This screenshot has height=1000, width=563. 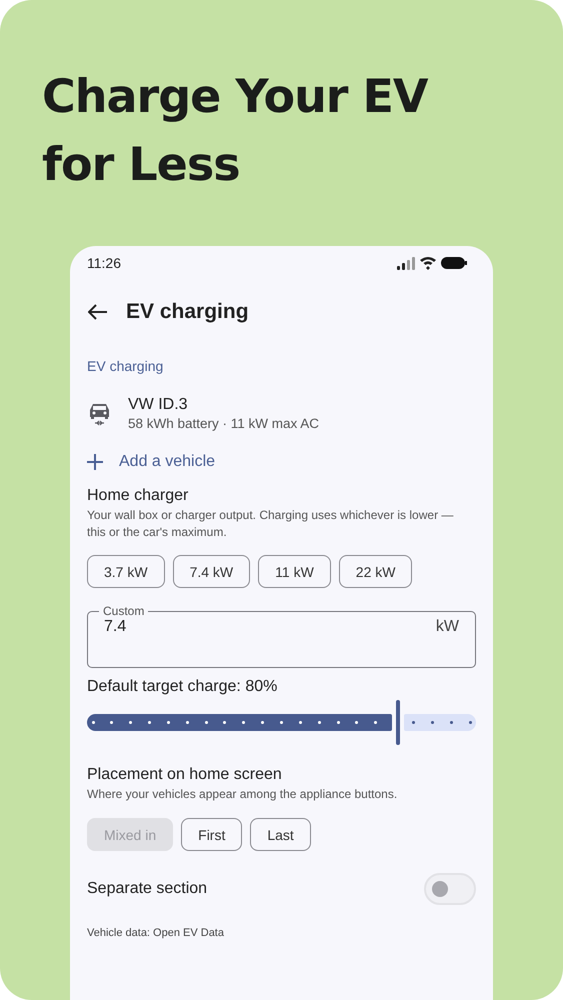 What do you see at coordinates (115, 627) in the screenshot?
I see `field-value: 7.4` at bounding box center [115, 627].